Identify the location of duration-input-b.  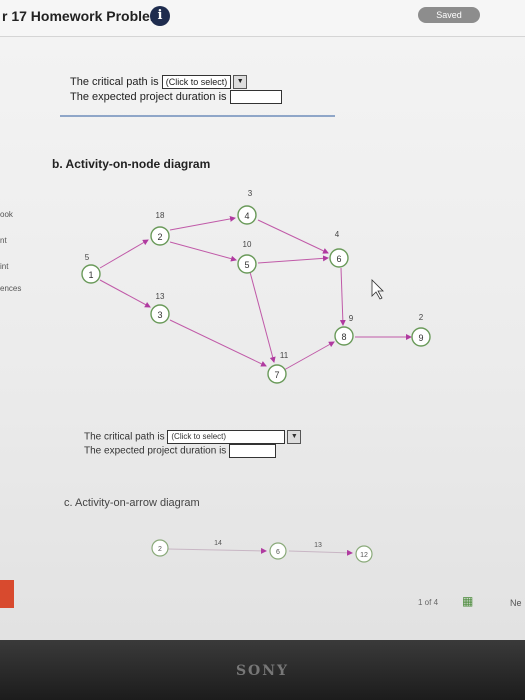
(253, 451).